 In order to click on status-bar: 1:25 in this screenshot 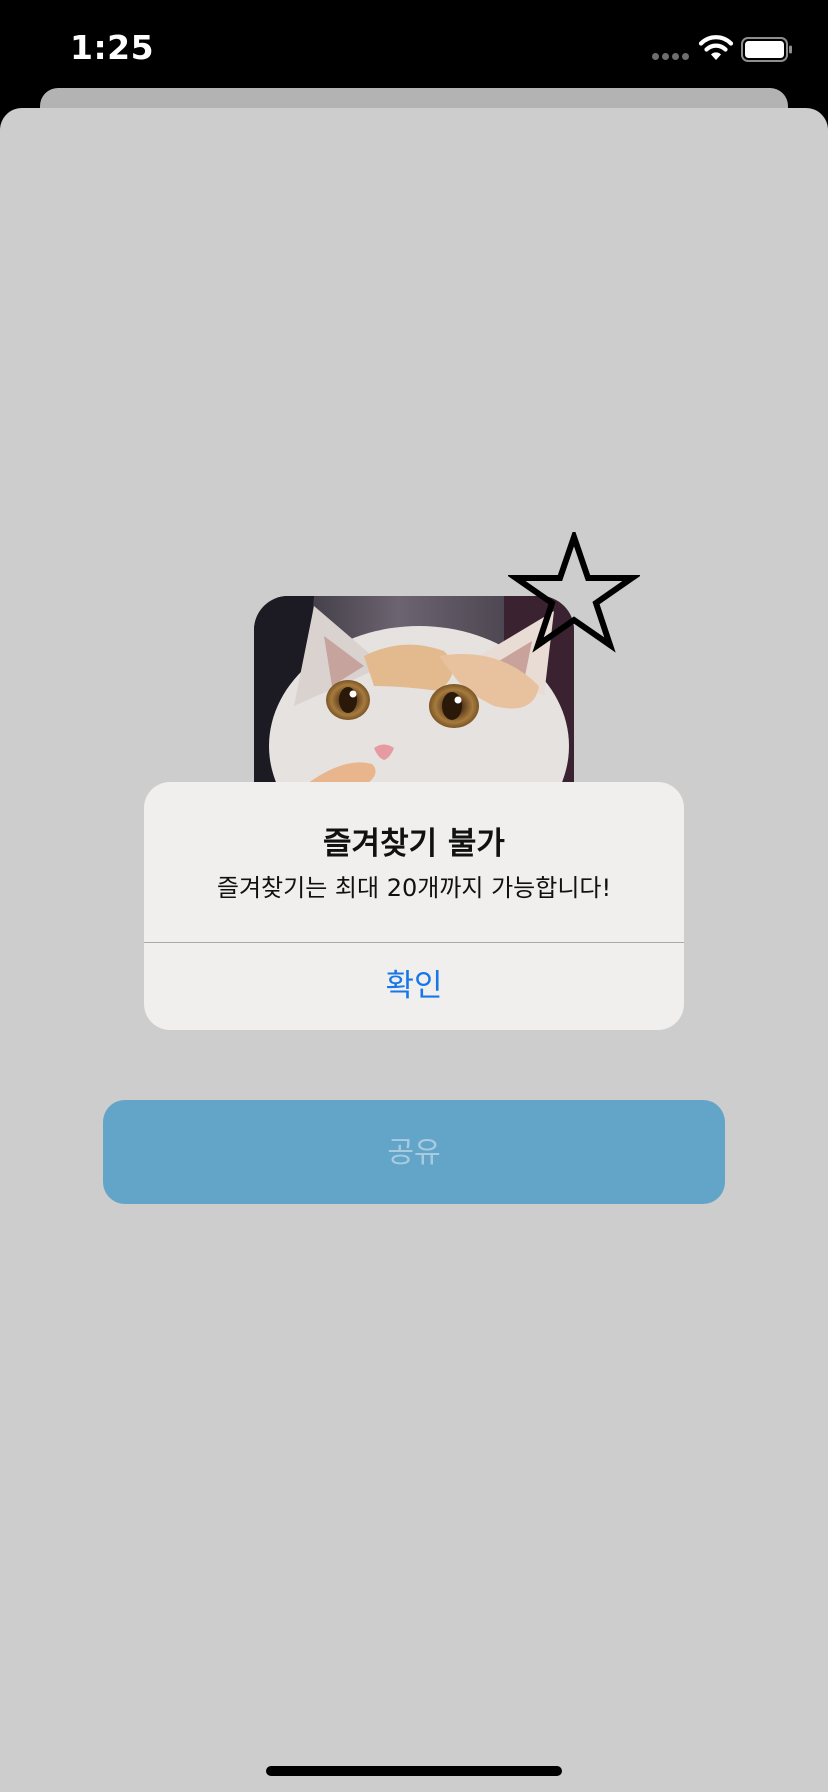, I will do `click(414, 50)`.